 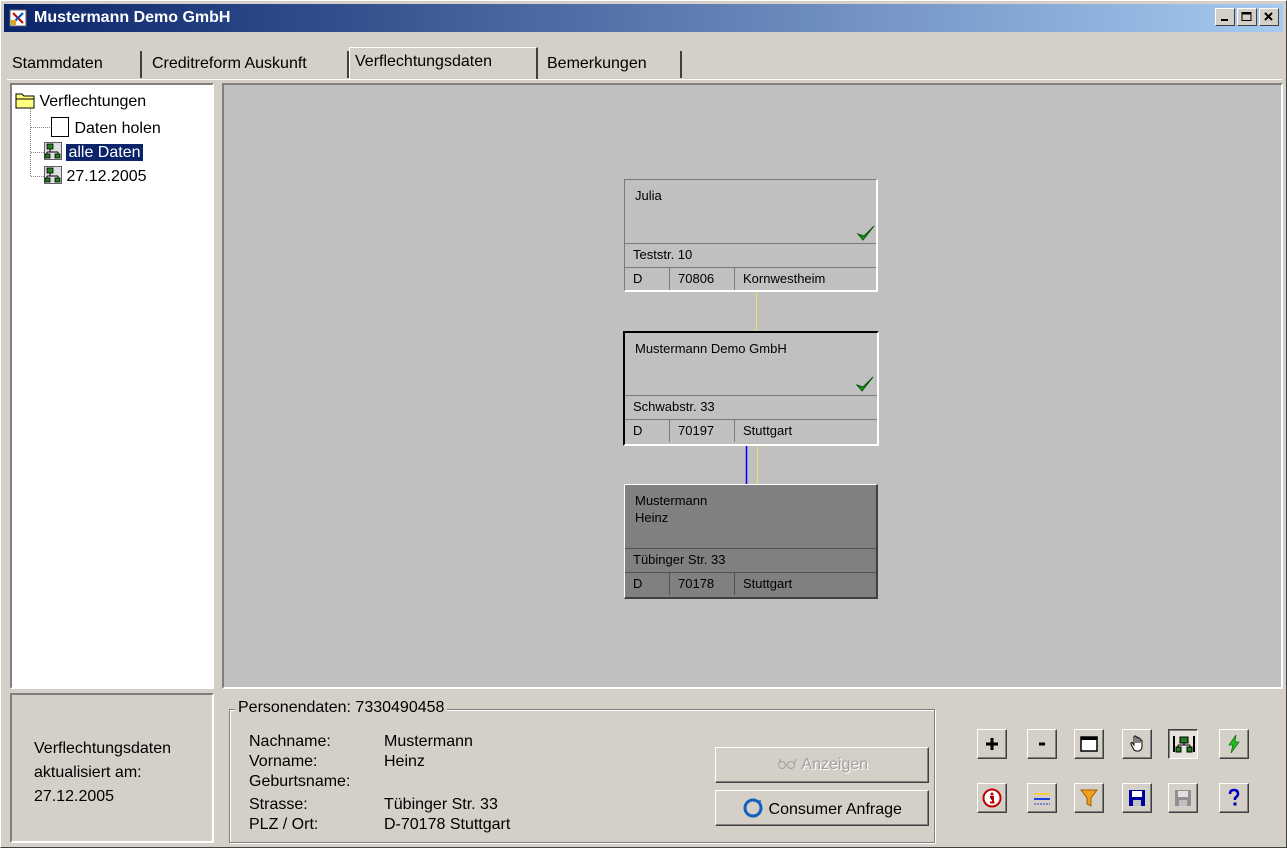 What do you see at coordinates (674, 406) in the screenshot?
I see `node-street-text: Schwabstr. 33` at bounding box center [674, 406].